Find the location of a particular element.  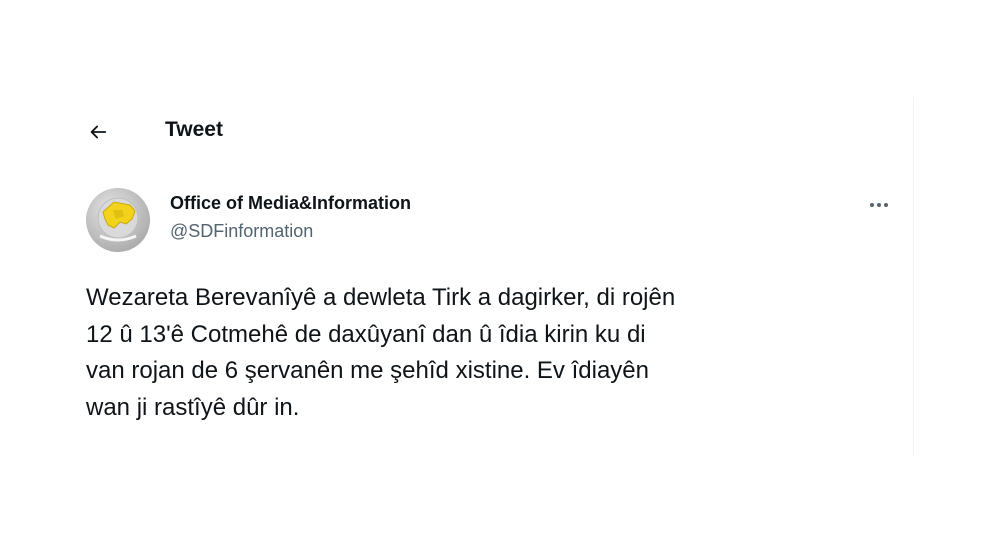

sdf-logo-icon is located at coordinates (118, 220).